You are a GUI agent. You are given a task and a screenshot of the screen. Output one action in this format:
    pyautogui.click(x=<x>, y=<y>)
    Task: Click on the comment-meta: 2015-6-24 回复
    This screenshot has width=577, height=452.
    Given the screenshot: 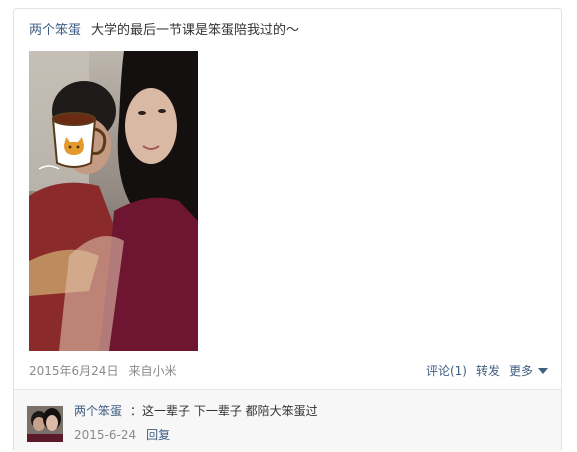 What is the action you would take?
    pyautogui.click(x=122, y=435)
    